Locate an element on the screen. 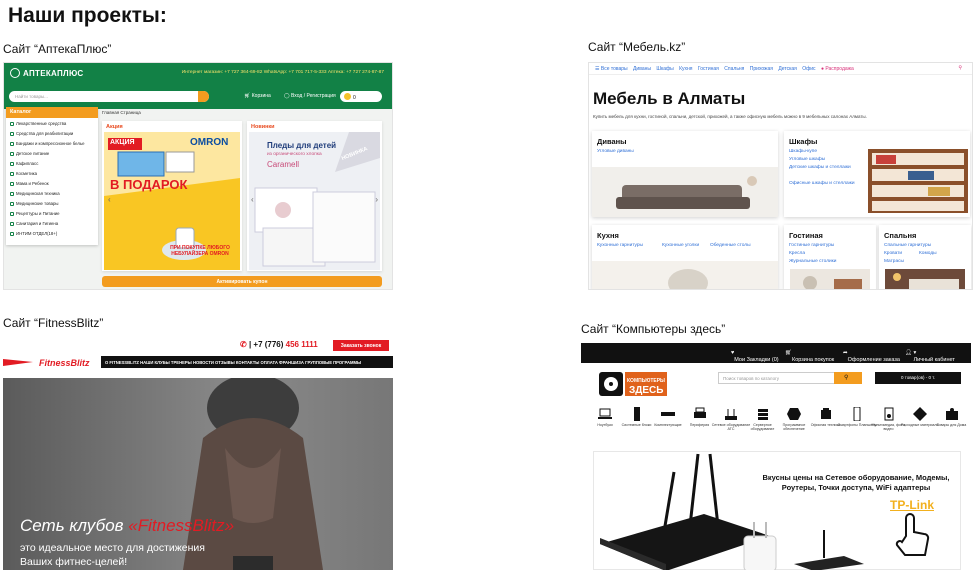 The width and height of the screenshot is (977, 570). computers-logo: КОМПЬЮТЕРЫ ЗДЕСЬ is located at coordinates (634, 385).